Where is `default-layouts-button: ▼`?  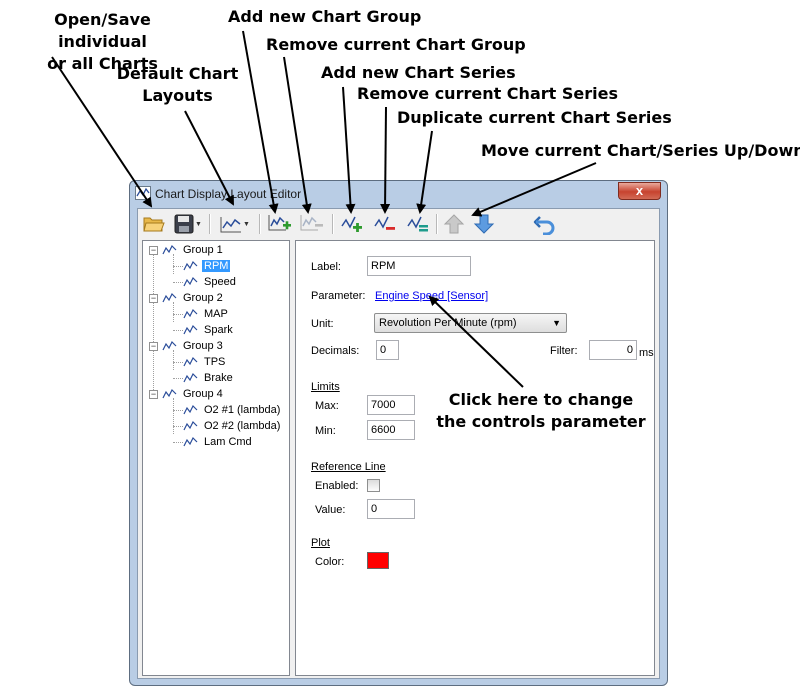
default-layouts-button: ▼ is located at coordinates (235, 224).